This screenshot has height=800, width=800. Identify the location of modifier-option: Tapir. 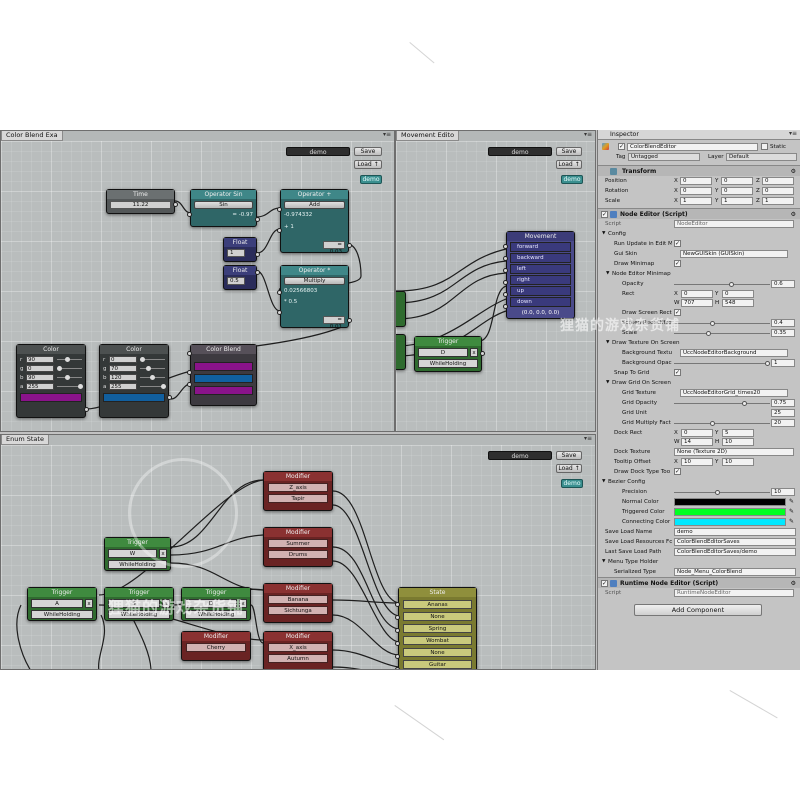
(298, 498).